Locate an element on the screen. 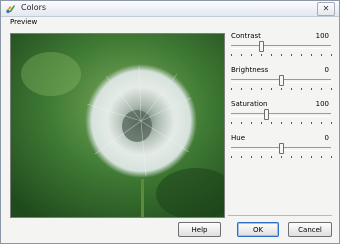 This screenshot has width=340, height=244. slider-label: Brightness is located at coordinates (250, 70).